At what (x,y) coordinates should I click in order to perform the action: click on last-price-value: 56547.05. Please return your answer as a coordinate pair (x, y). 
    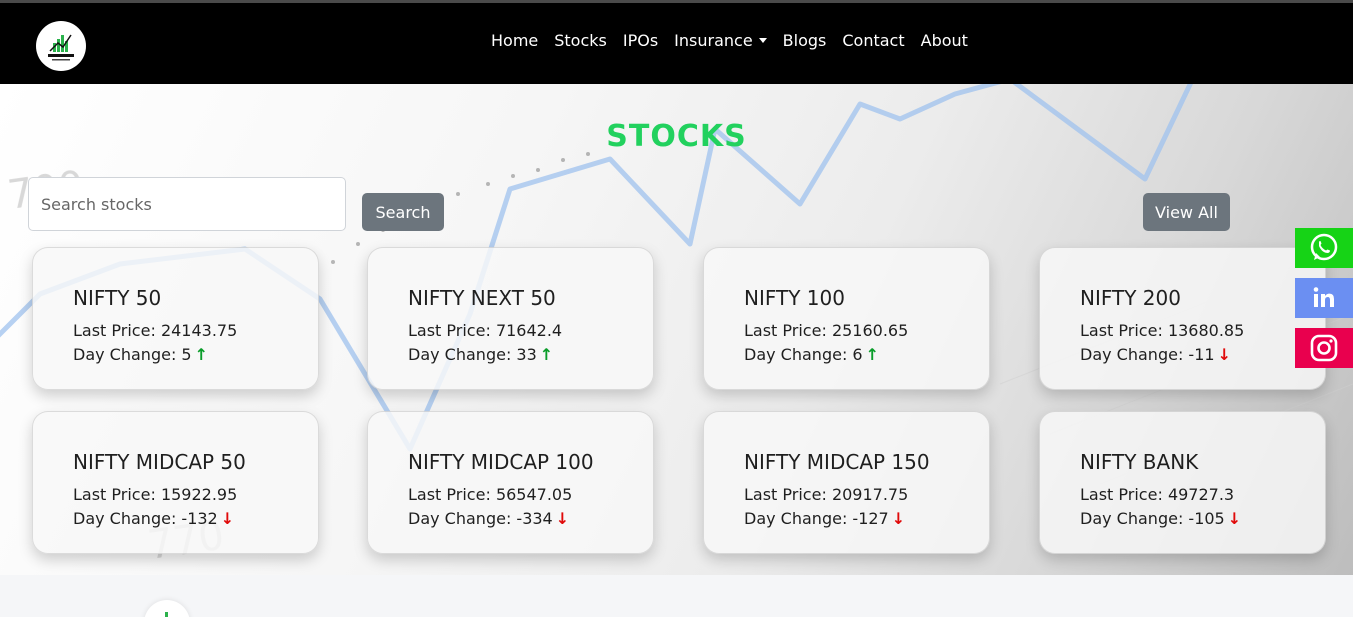
    Looking at the image, I should click on (534, 494).